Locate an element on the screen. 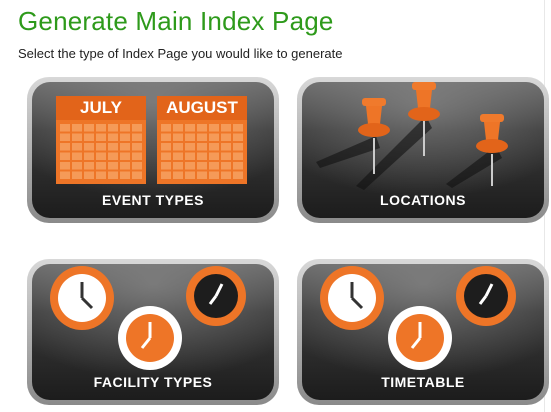  august-month-label: AUGUST is located at coordinates (202, 107).